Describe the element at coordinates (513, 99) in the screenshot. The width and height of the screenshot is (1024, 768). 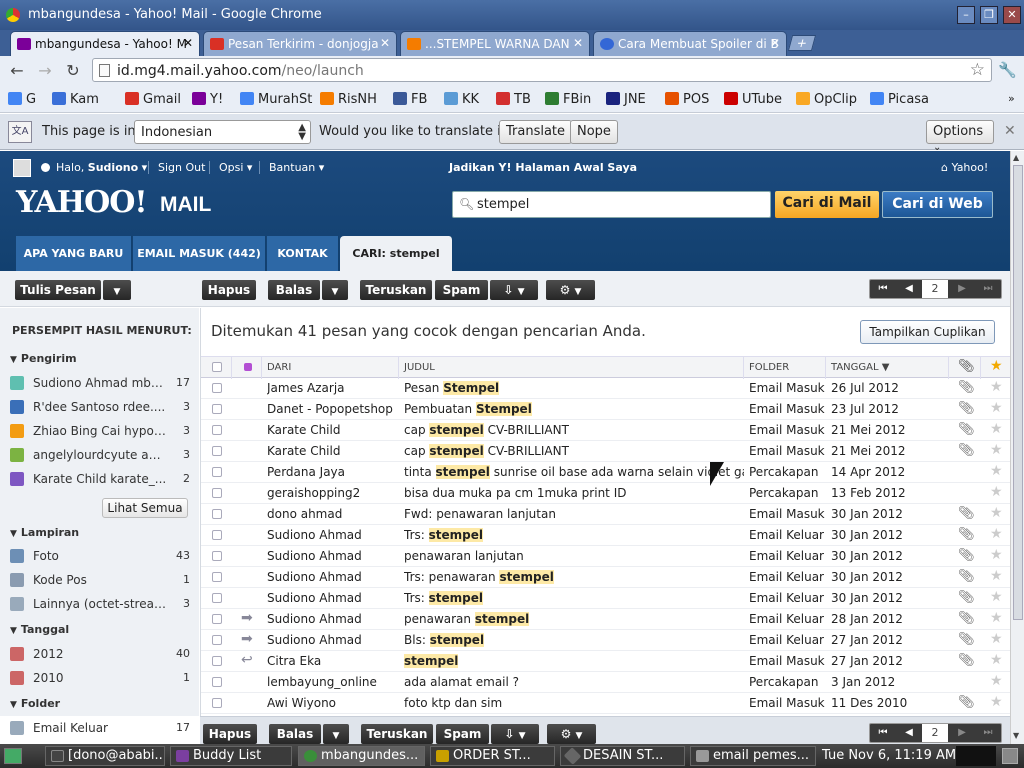
I see `bookmark-item: TB` at that location.